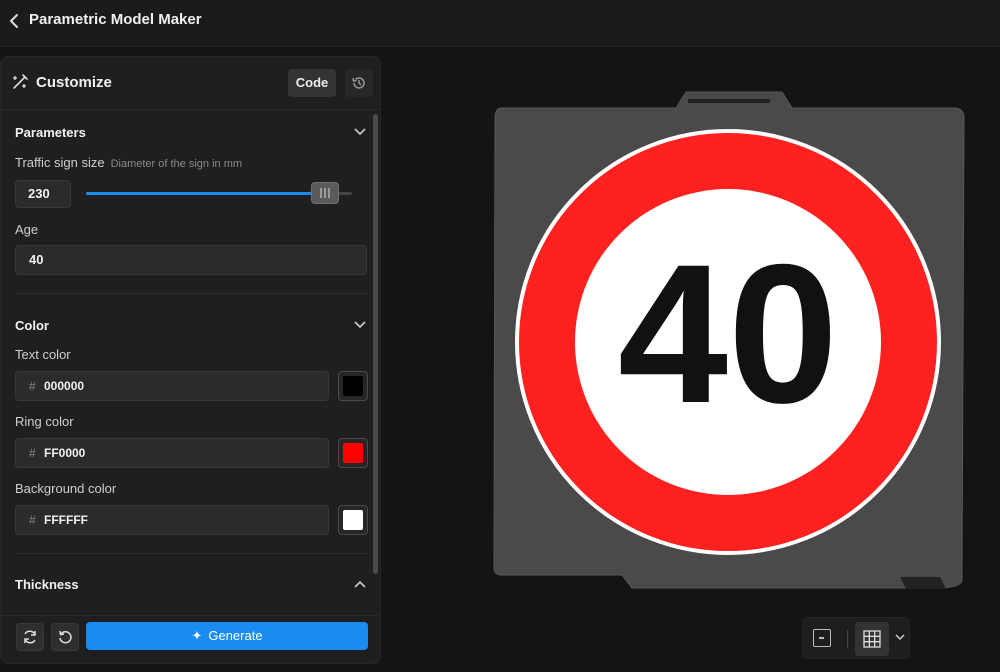 Image resolution: width=1000 pixels, height=672 pixels. Describe the element at coordinates (375, 344) in the screenshot. I see `scrollbar-thumb` at that location.